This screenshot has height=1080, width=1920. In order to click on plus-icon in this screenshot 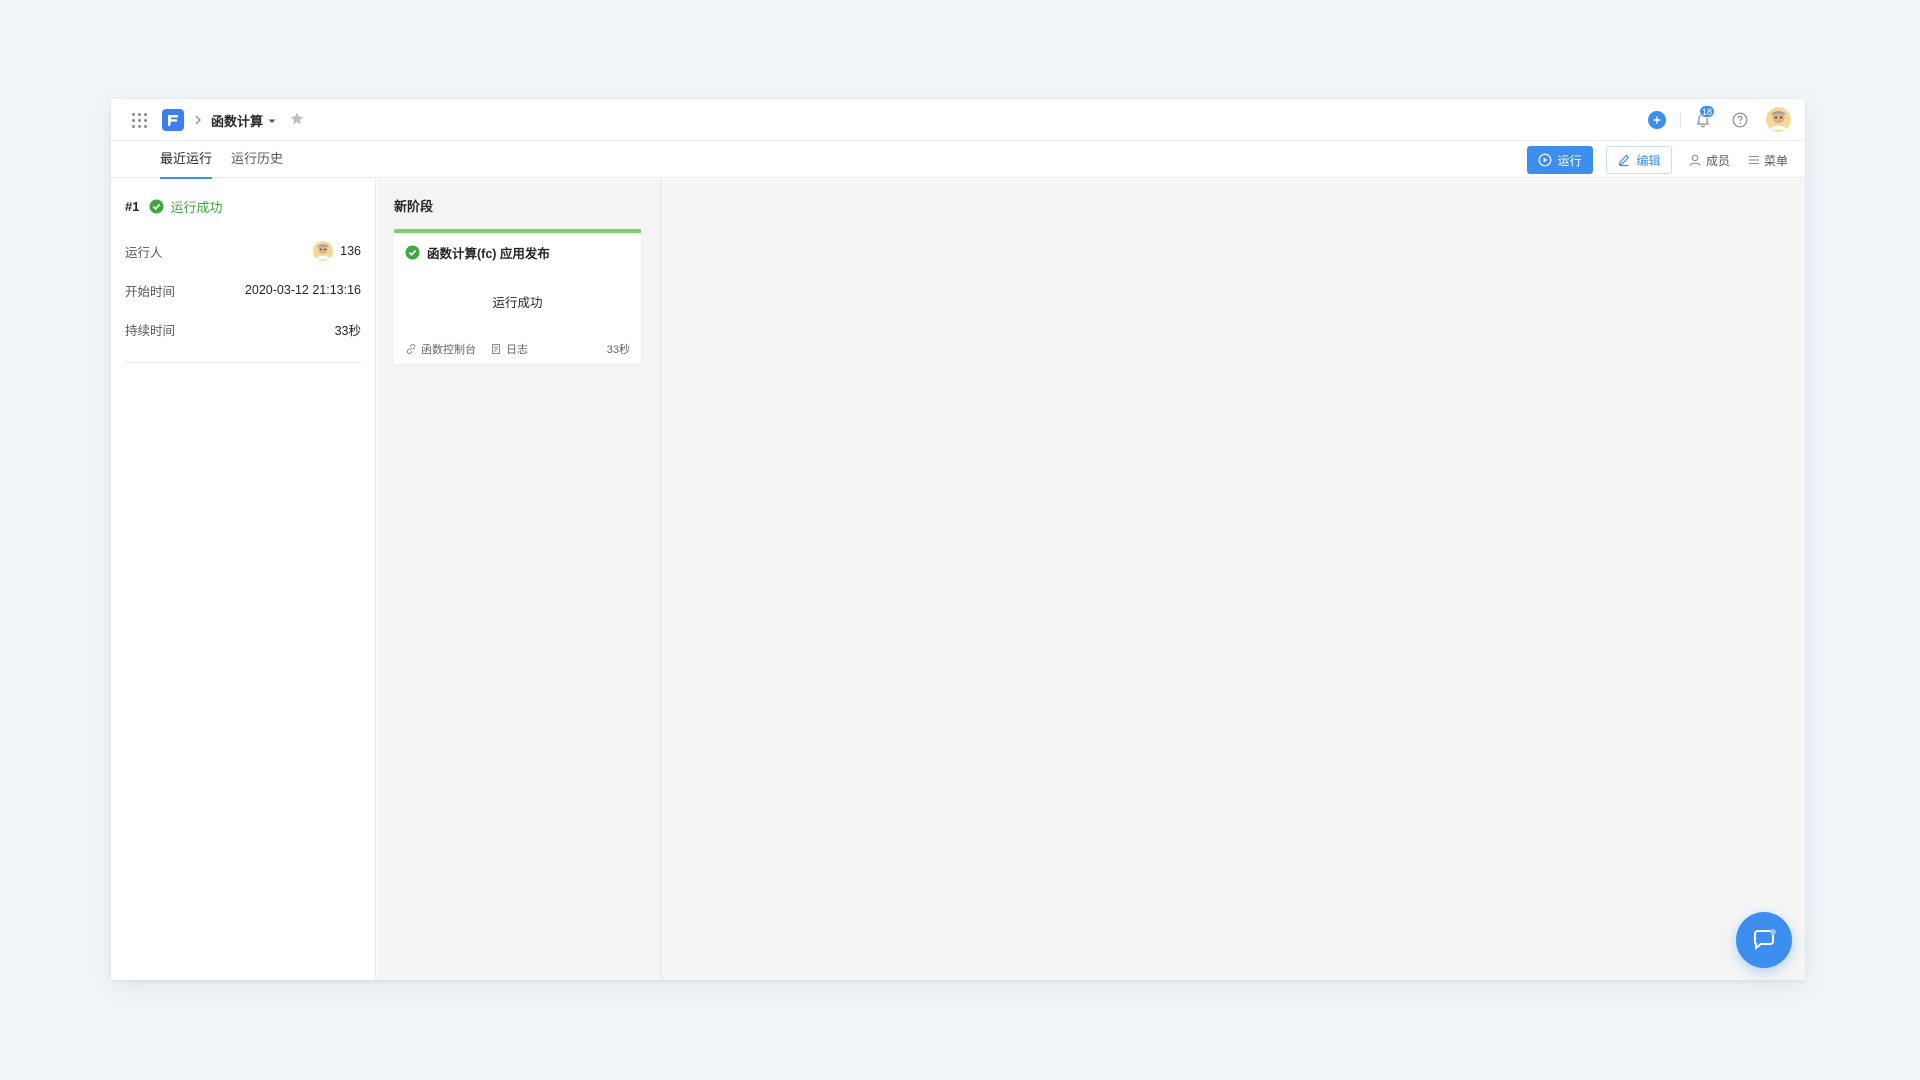, I will do `click(1657, 120)`.